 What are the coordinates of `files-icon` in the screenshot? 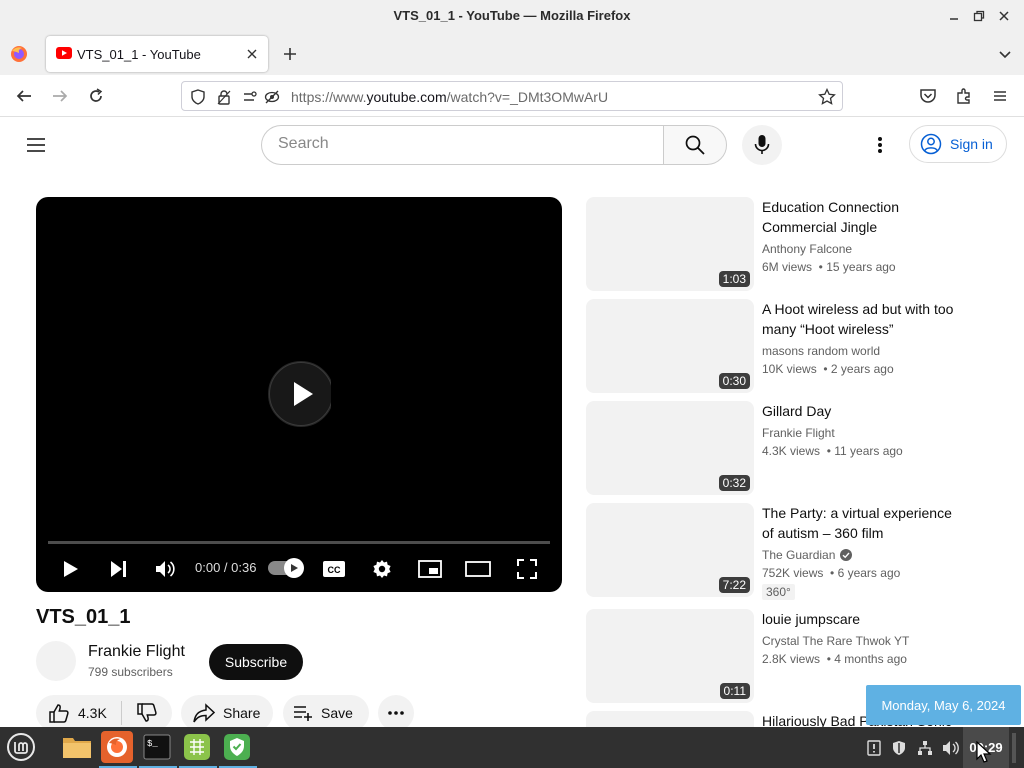 It's located at (77, 747).